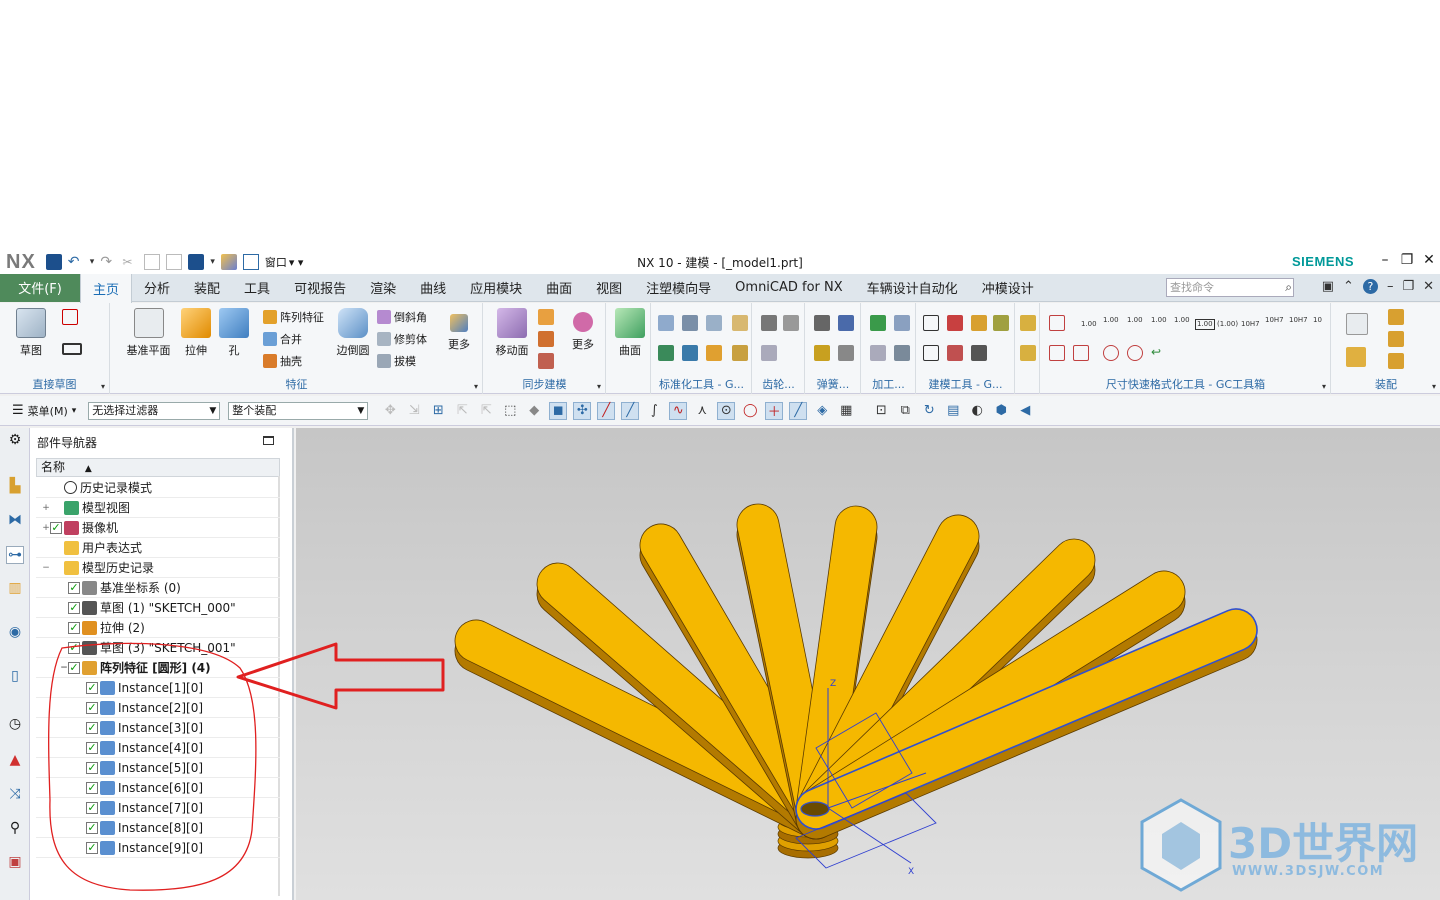 The image size is (1440, 900). What do you see at coordinates (402, 317) in the screenshot?
I see `chamfer-button: 倒斜角` at bounding box center [402, 317].